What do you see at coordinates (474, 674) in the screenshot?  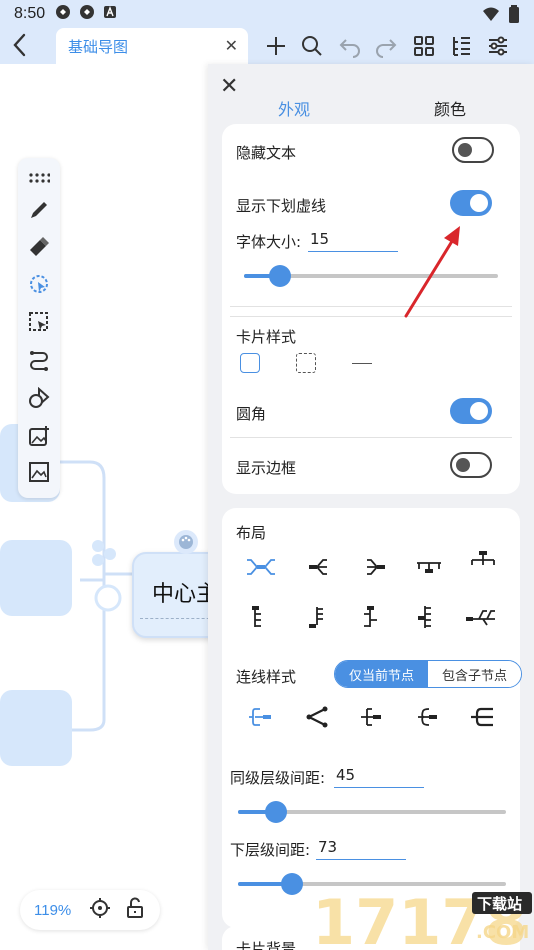 I see `scope-with-children: 包含子节点` at bounding box center [474, 674].